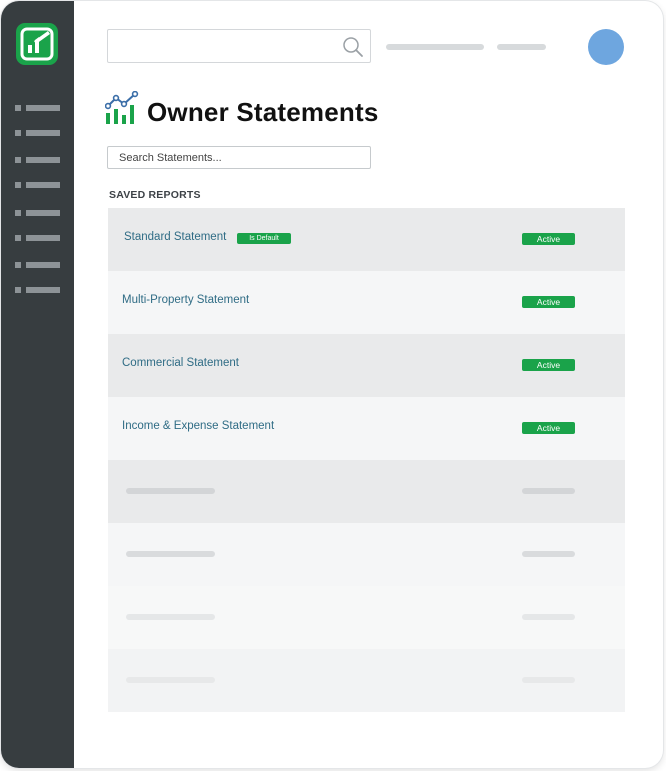  What do you see at coordinates (37, 44) in the screenshot?
I see `brand-logo-icon` at bounding box center [37, 44].